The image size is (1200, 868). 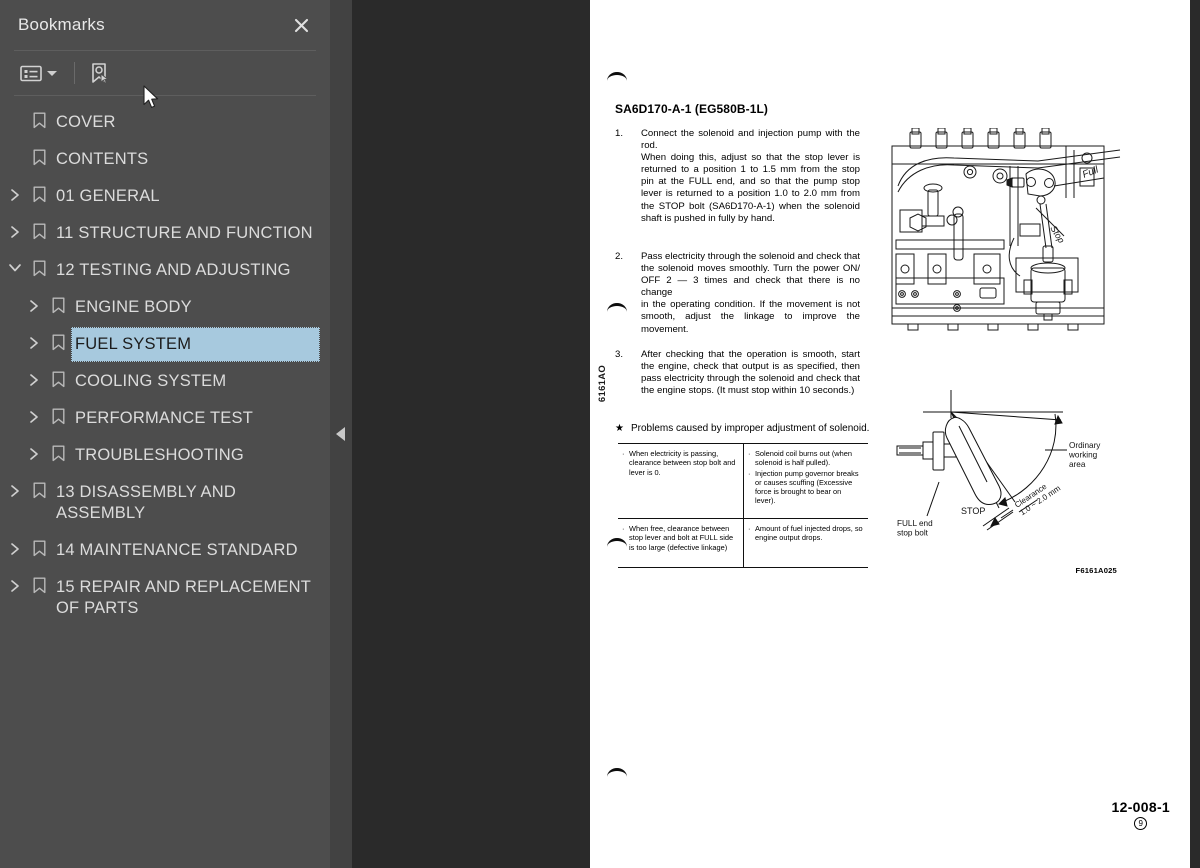 I want to click on mouse-cursor, so click(x=152, y=100).